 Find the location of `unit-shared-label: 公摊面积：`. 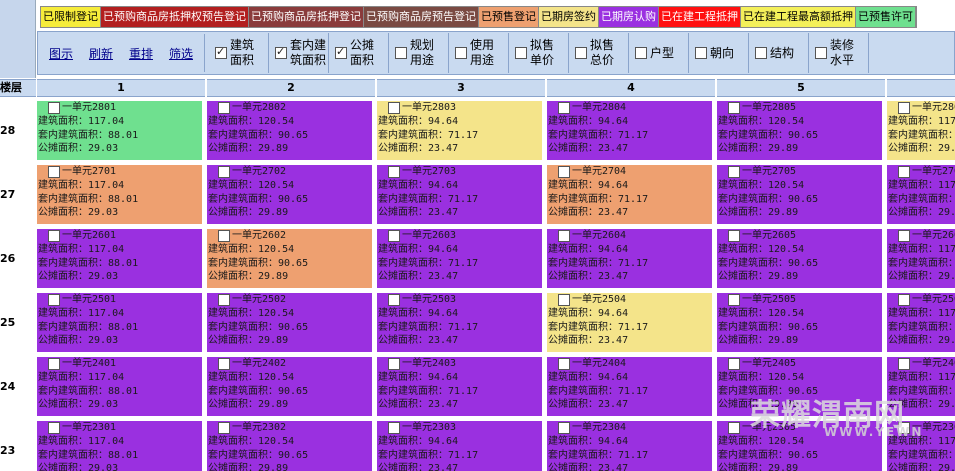

unit-shared-label: 公摊面积： is located at coordinates (743, 340).